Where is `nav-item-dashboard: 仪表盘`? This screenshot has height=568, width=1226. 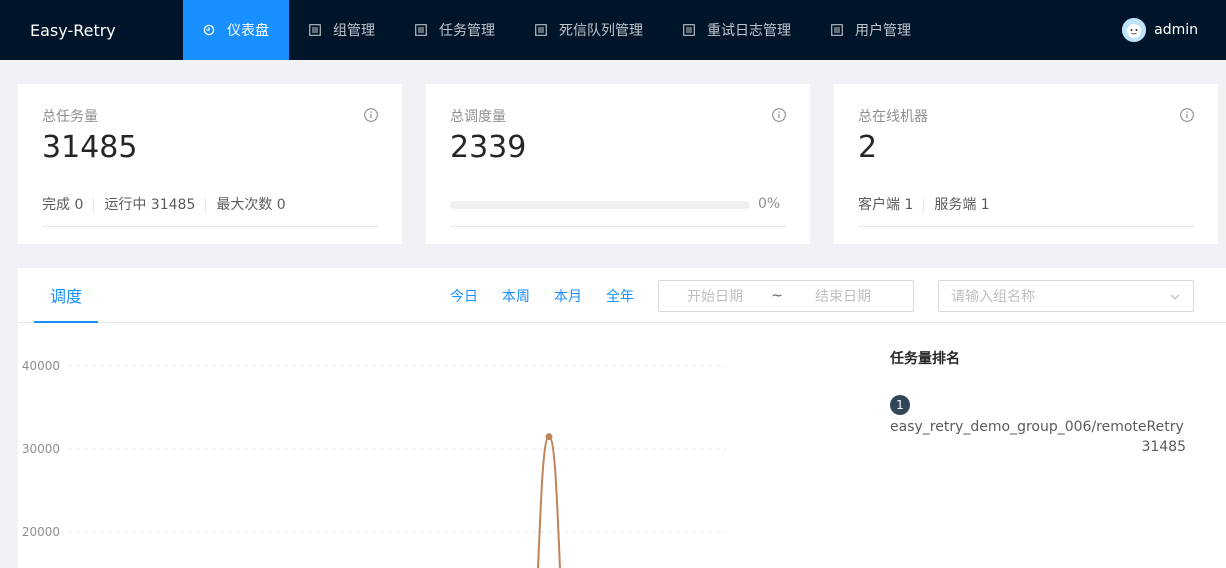
nav-item-dashboard: 仪表盘 is located at coordinates (236, 30).